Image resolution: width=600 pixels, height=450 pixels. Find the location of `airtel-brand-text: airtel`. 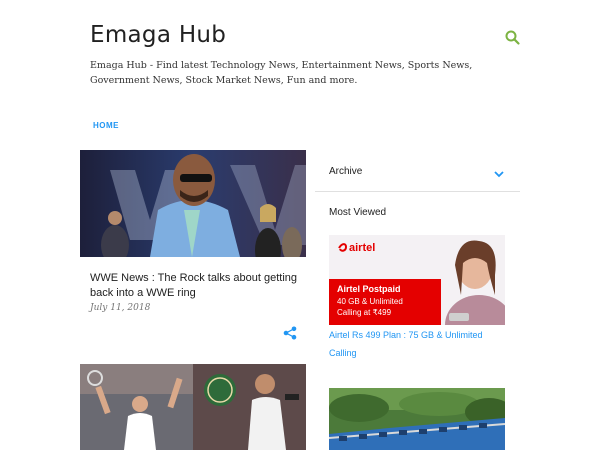

airtel-brand-text: airtel is located at coordinates (362, 248).